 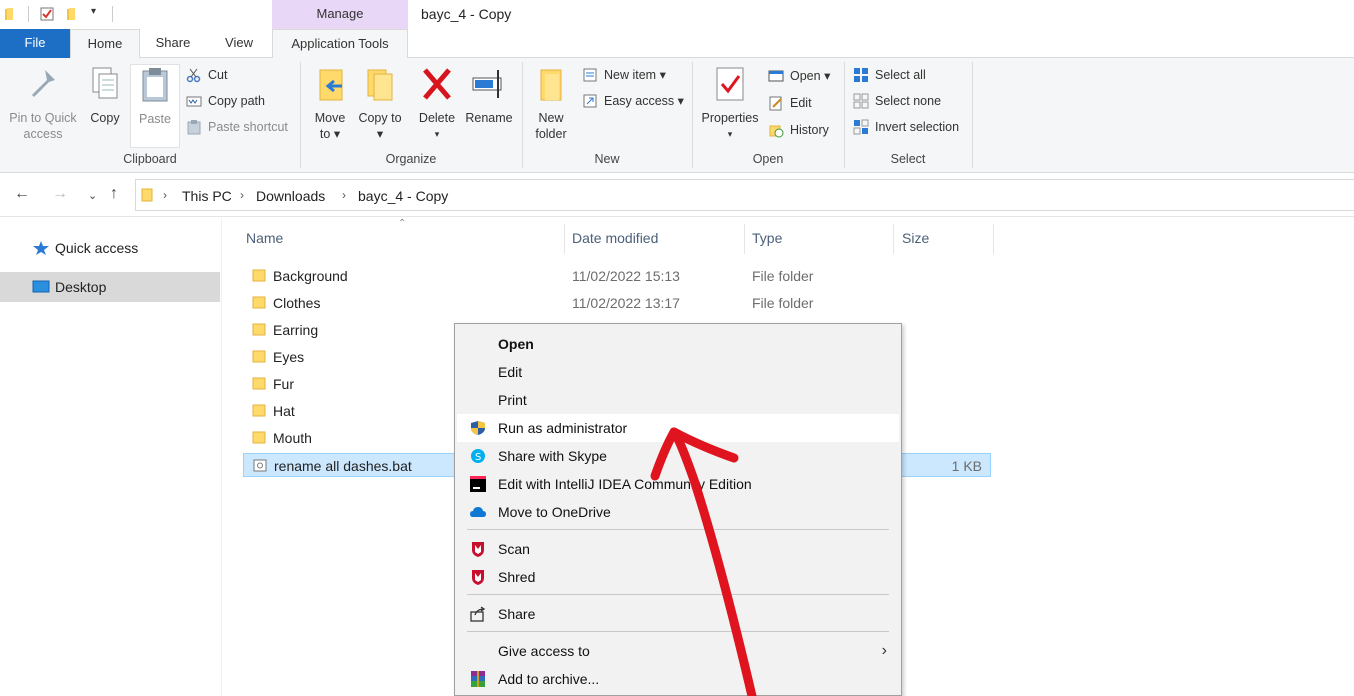 What do you see at coordinates (678, 428) in the screenshot?
I see `menu-item-run-as-administrator: Run as administrator` at bounding box center [678, 428].